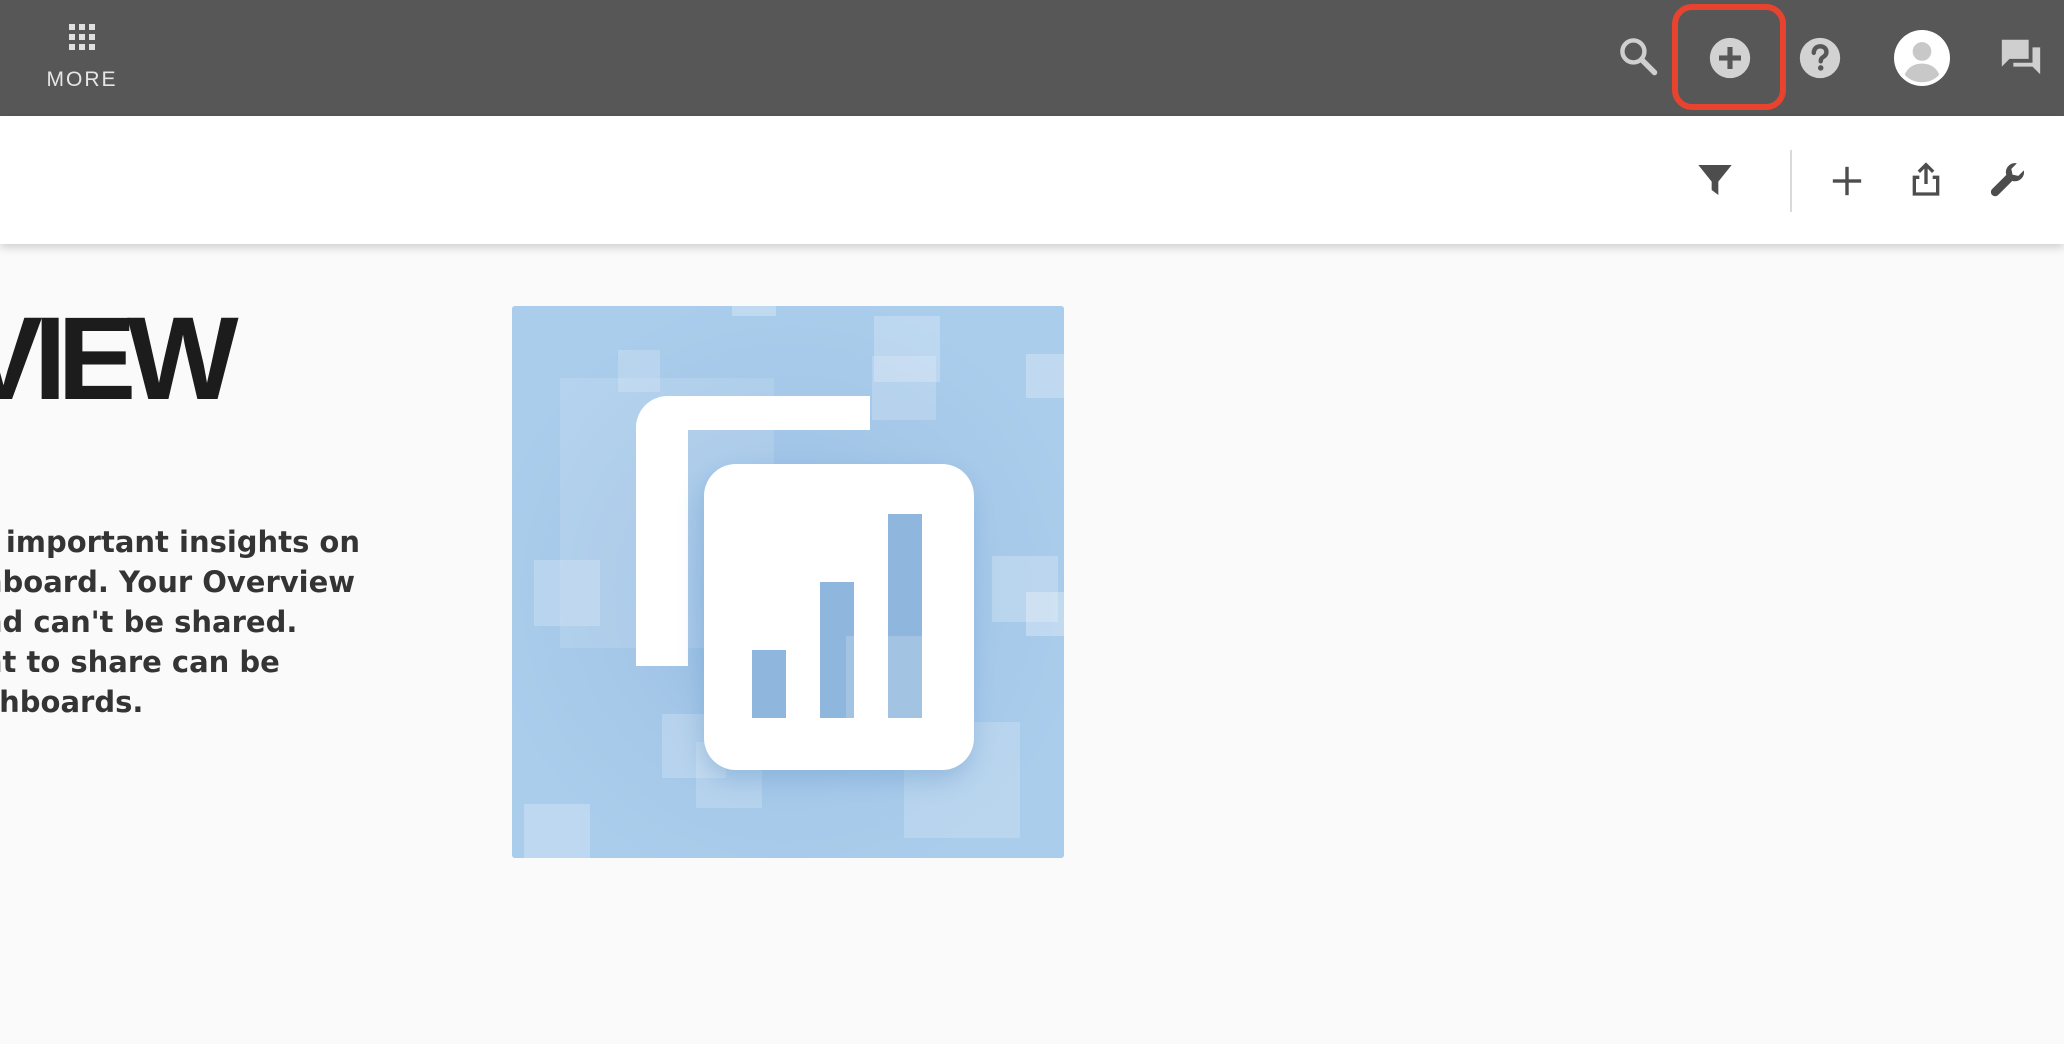 The height and width of the screenshot is (1044, 2064). What do you see at coordinates (119, 359) in the screenshot?
I see `page-title: VIEW` at bounding box center [119, 359].